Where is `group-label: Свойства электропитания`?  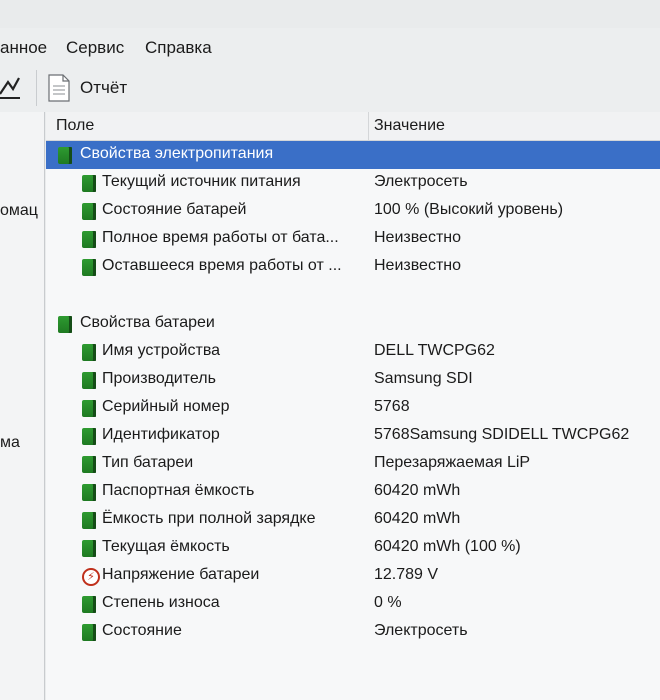
group-label: Свойства электропитания is located at coordinates (177, 153).